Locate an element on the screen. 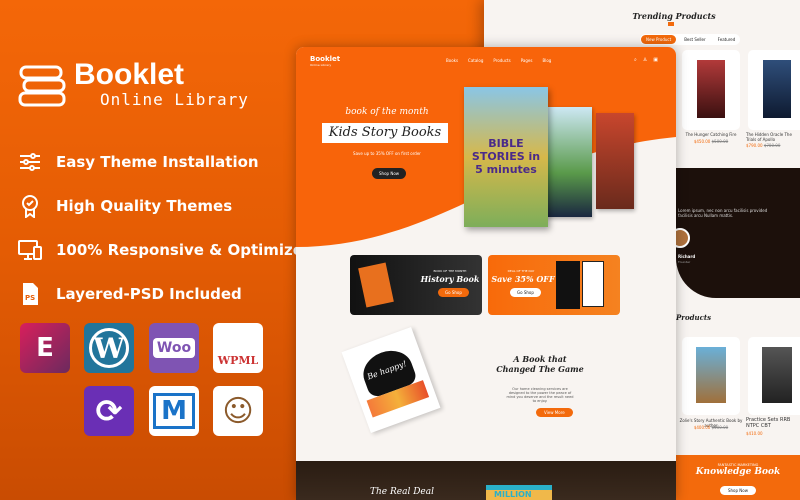 This screenshot has width=800, height=500. title-divider is located at coordinates (671, 24).